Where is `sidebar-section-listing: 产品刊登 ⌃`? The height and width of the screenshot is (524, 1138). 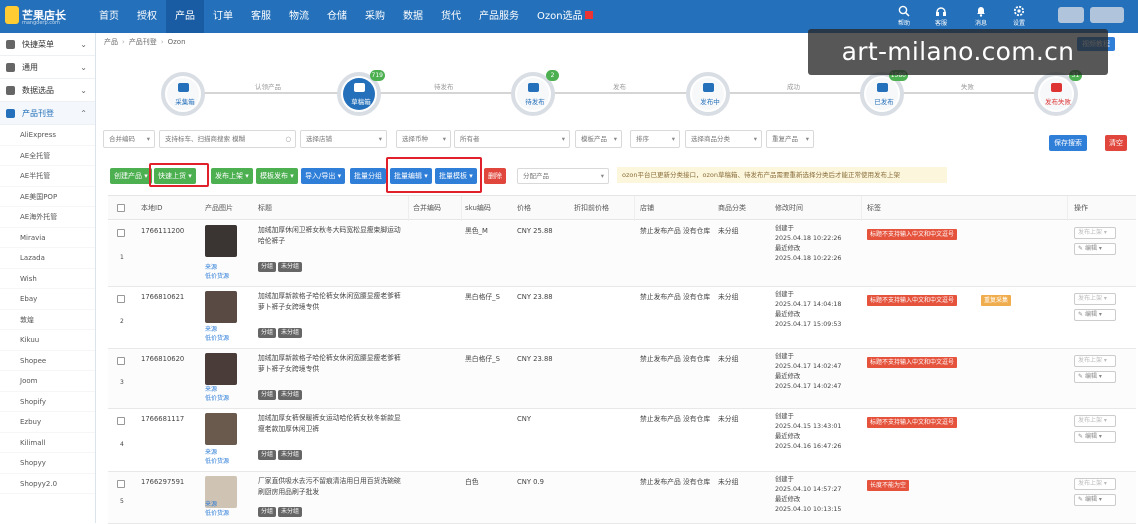
sidebar-section-listing: 产品刊登 ⌃ is located at coordinates (47, 113).